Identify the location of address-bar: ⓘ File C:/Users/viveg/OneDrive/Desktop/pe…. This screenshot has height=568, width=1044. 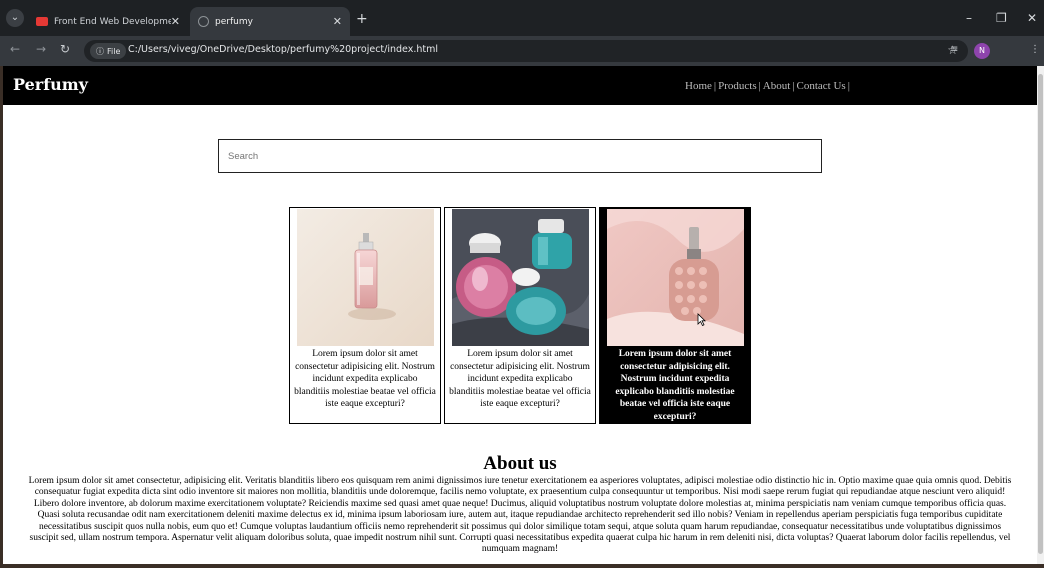
(526, 51).